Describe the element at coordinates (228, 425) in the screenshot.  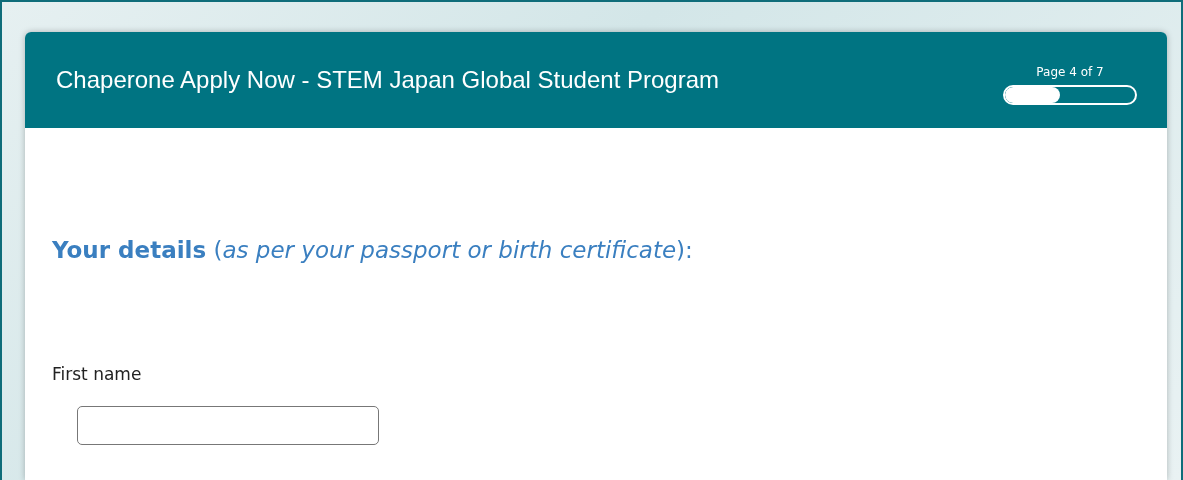
I see `text-input` at that location.